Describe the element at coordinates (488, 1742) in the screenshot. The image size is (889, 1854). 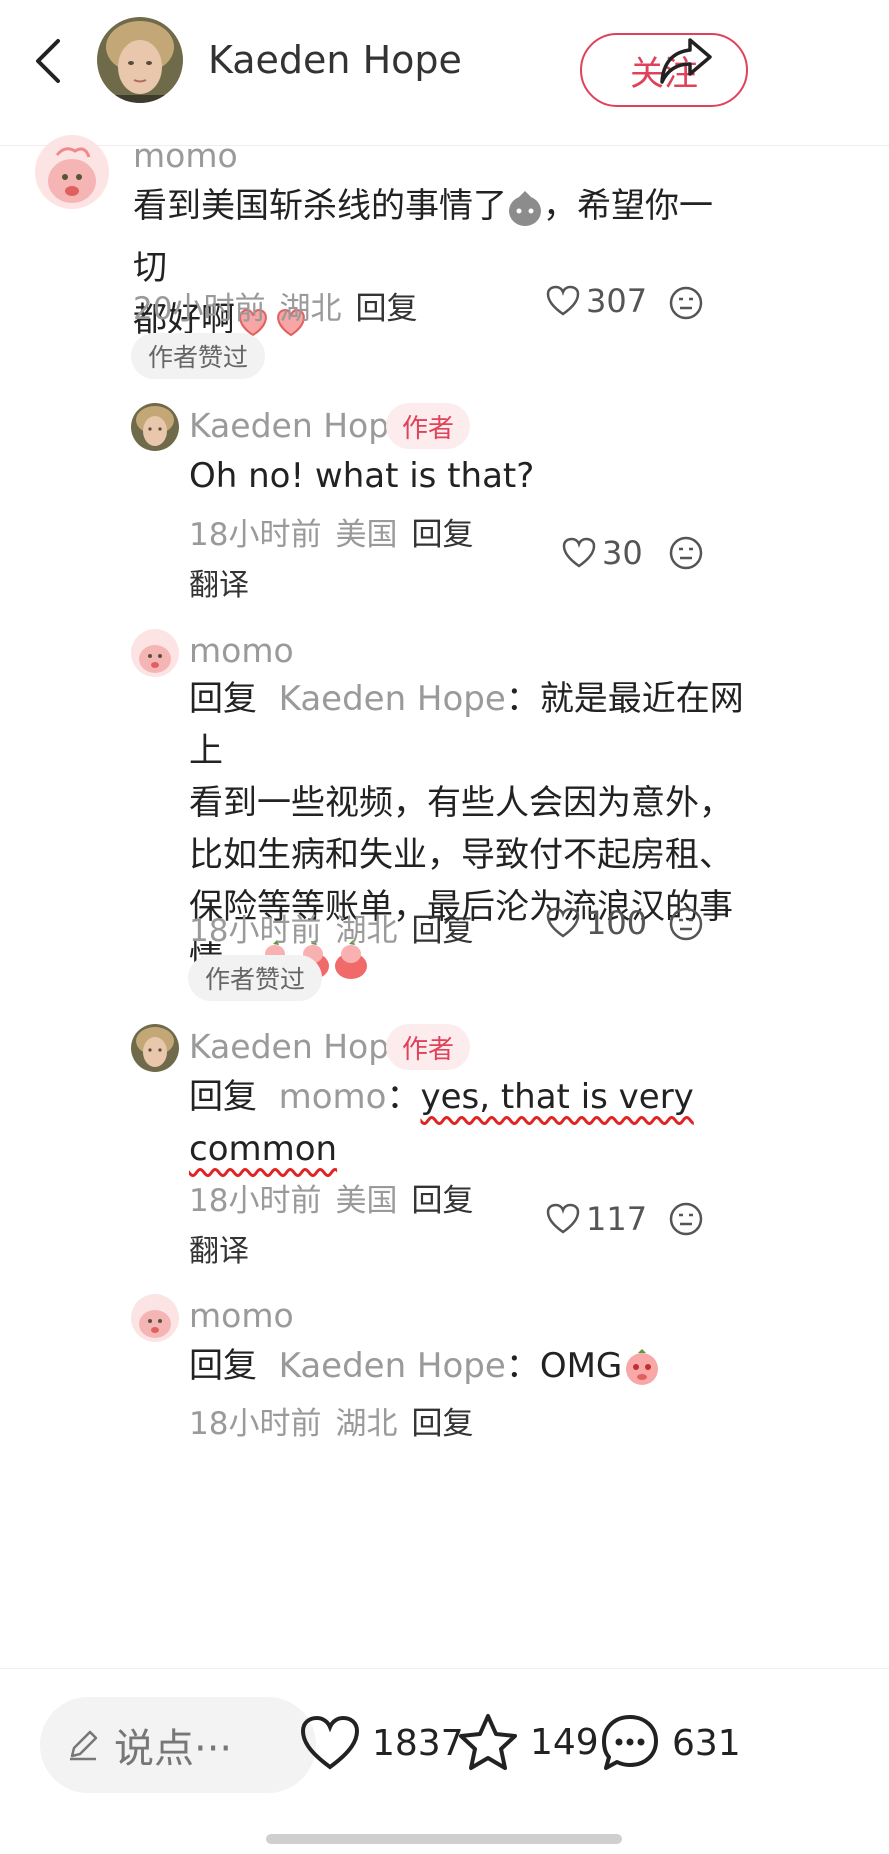
I see `star-icon` at that location.